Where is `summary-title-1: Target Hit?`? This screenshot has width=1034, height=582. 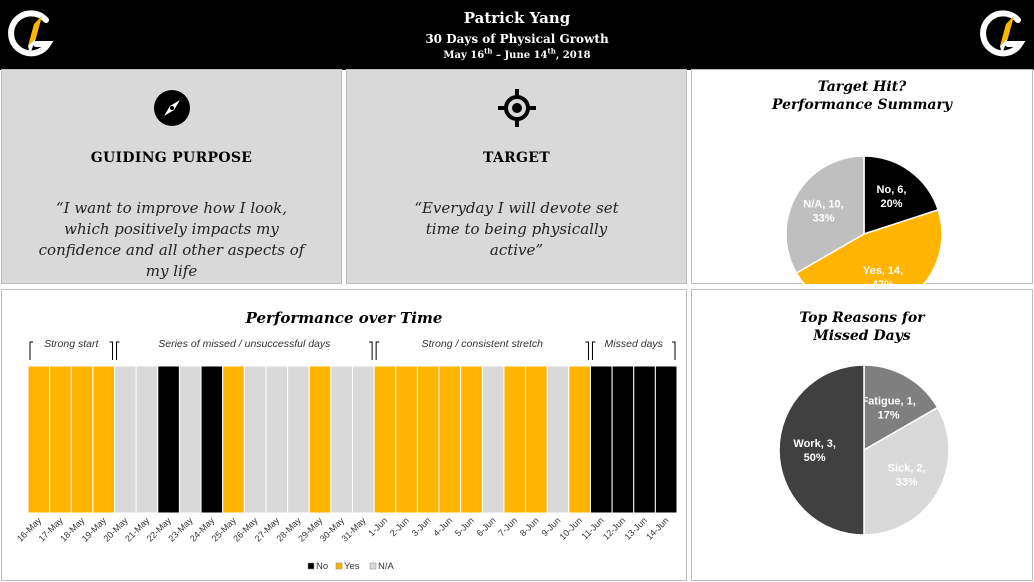 summary-title-1: Target Hit? is located at coordinates (862, 87).